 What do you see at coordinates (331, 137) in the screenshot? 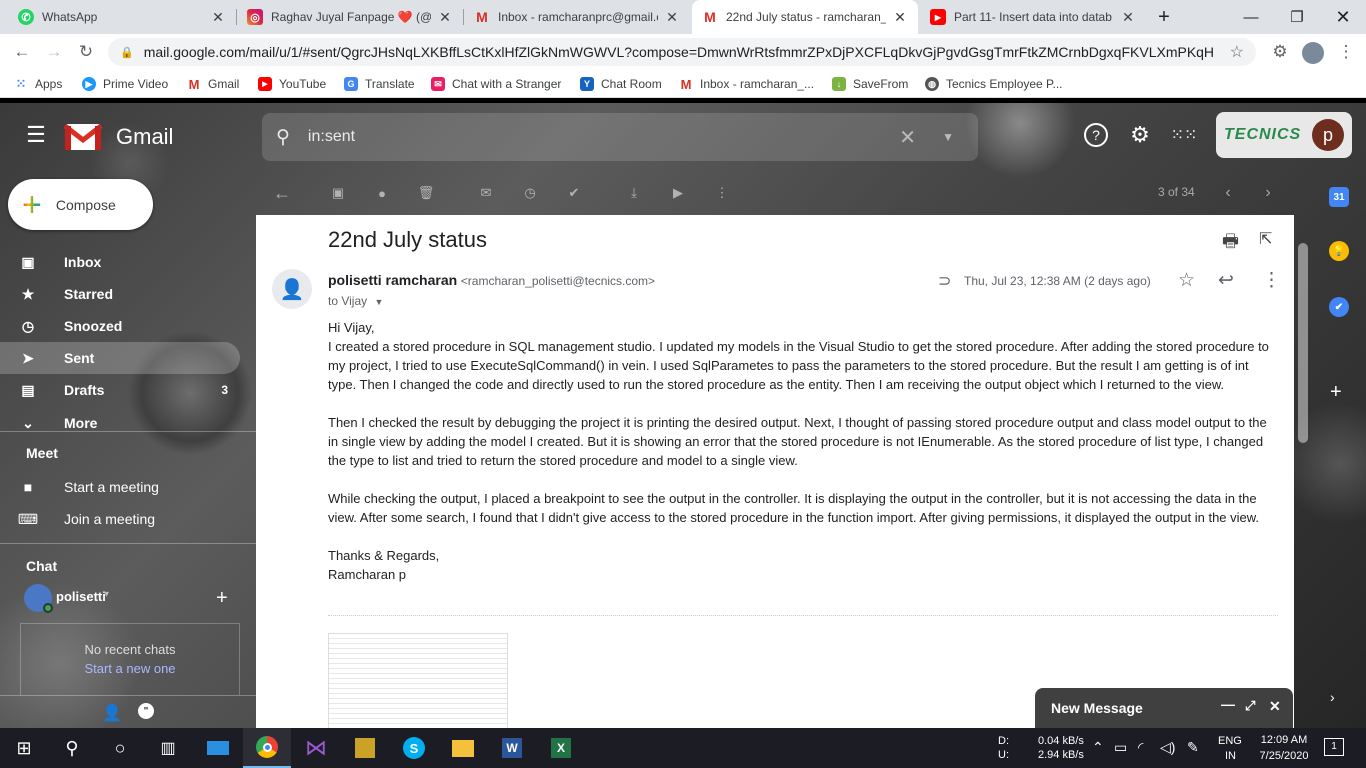
I see `search-input: in:sent` at bounding box center [331, 137].